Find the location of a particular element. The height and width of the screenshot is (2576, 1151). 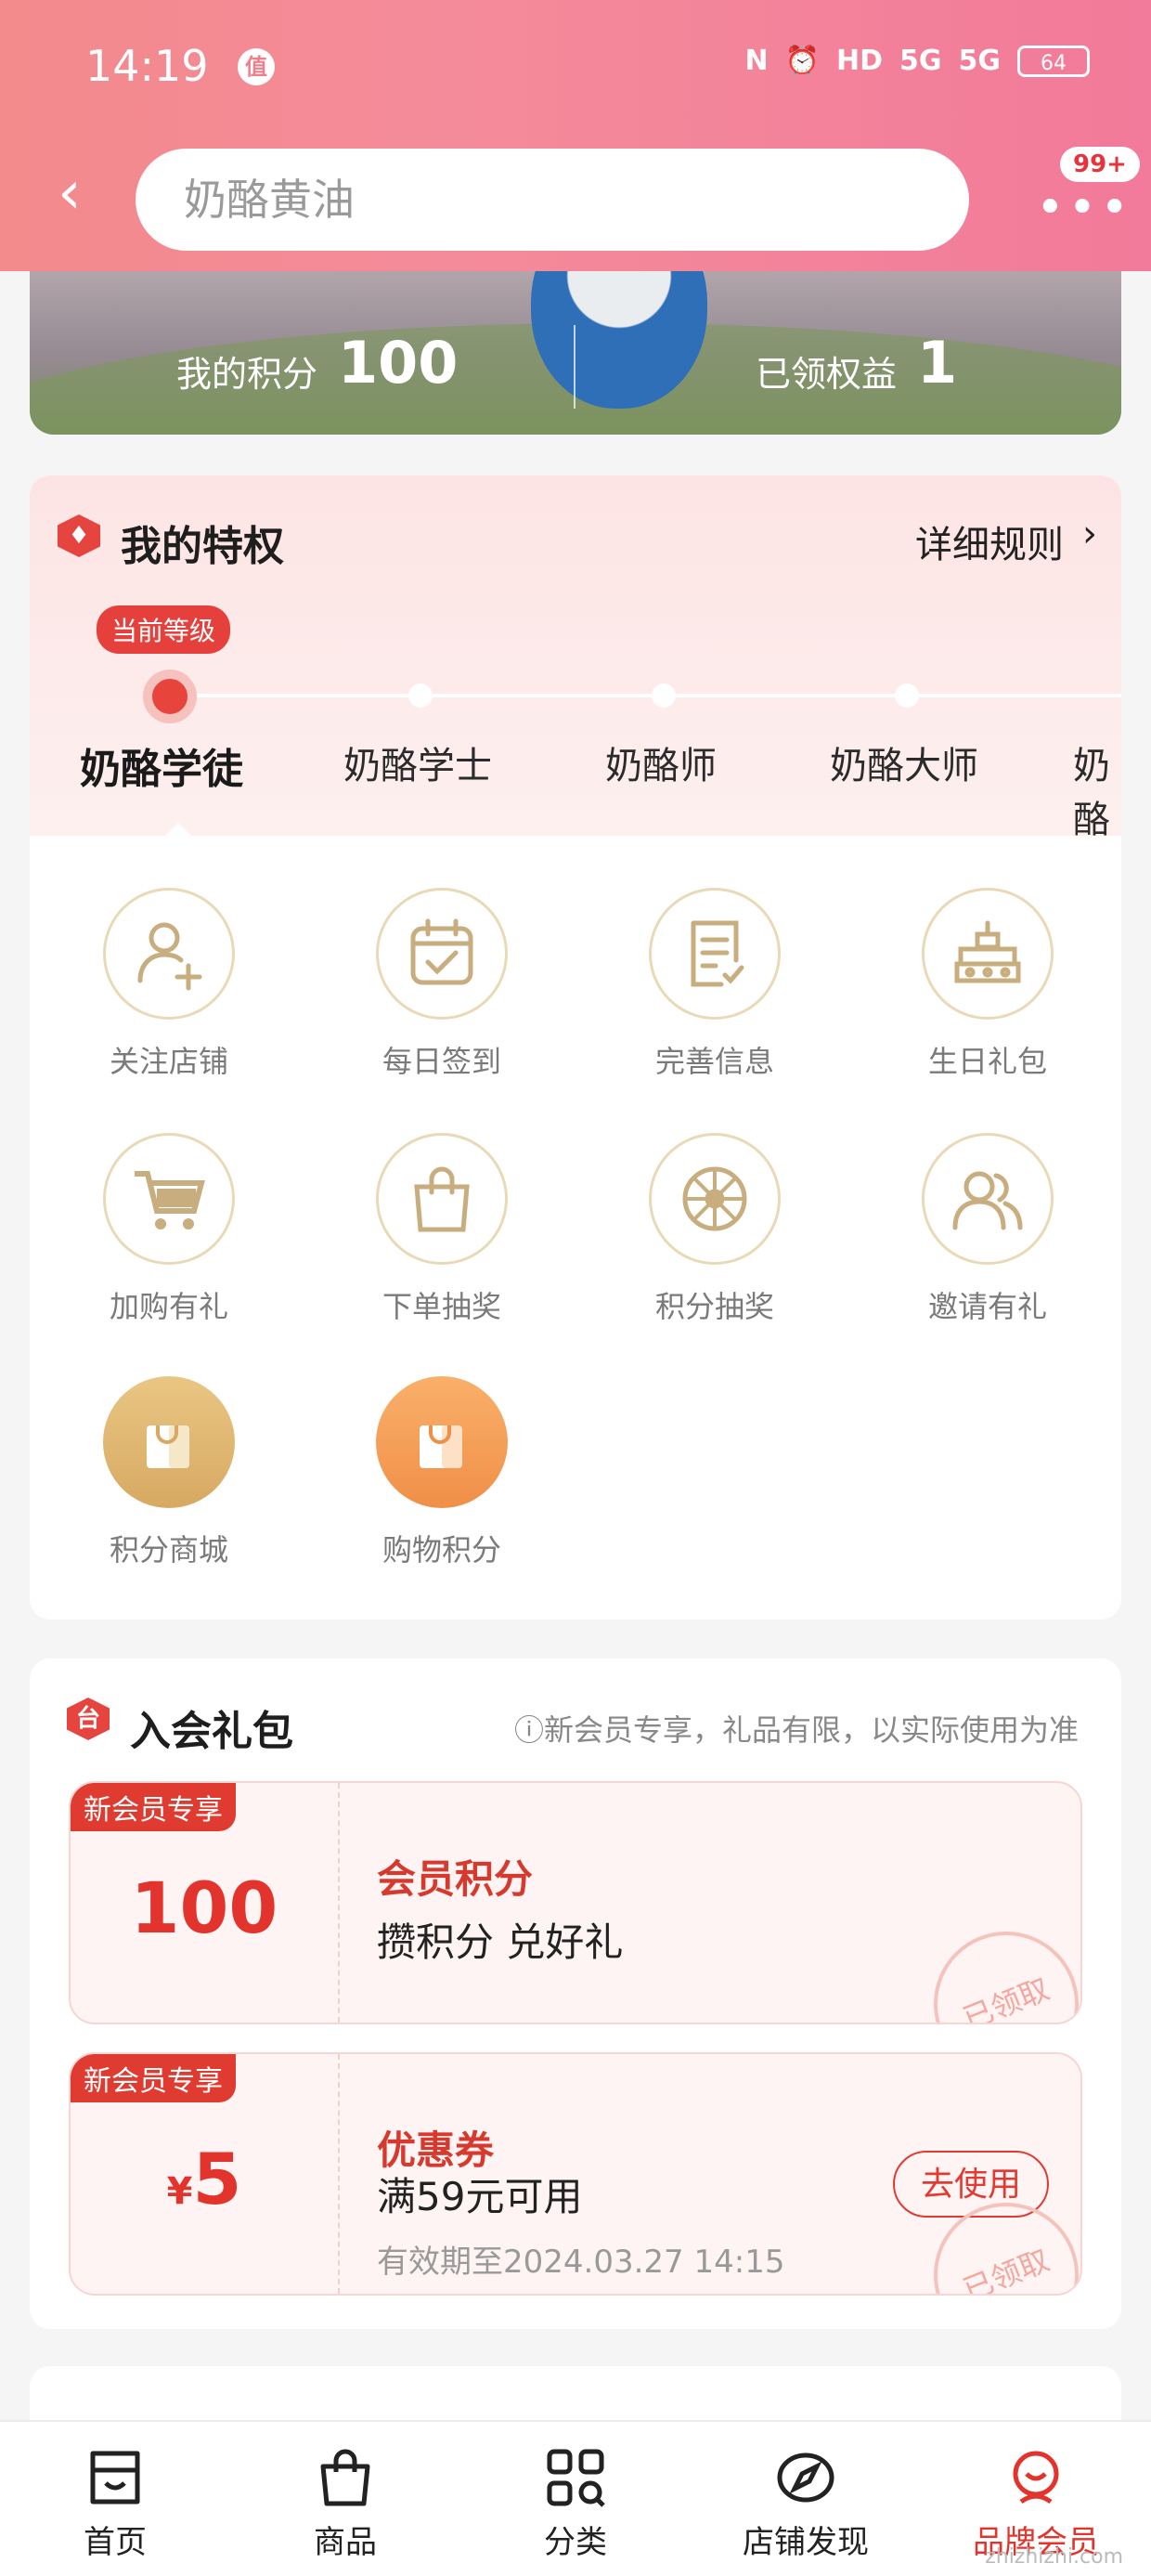

privilege-label: 生日礼包 is located at coordinates (987, 1061).